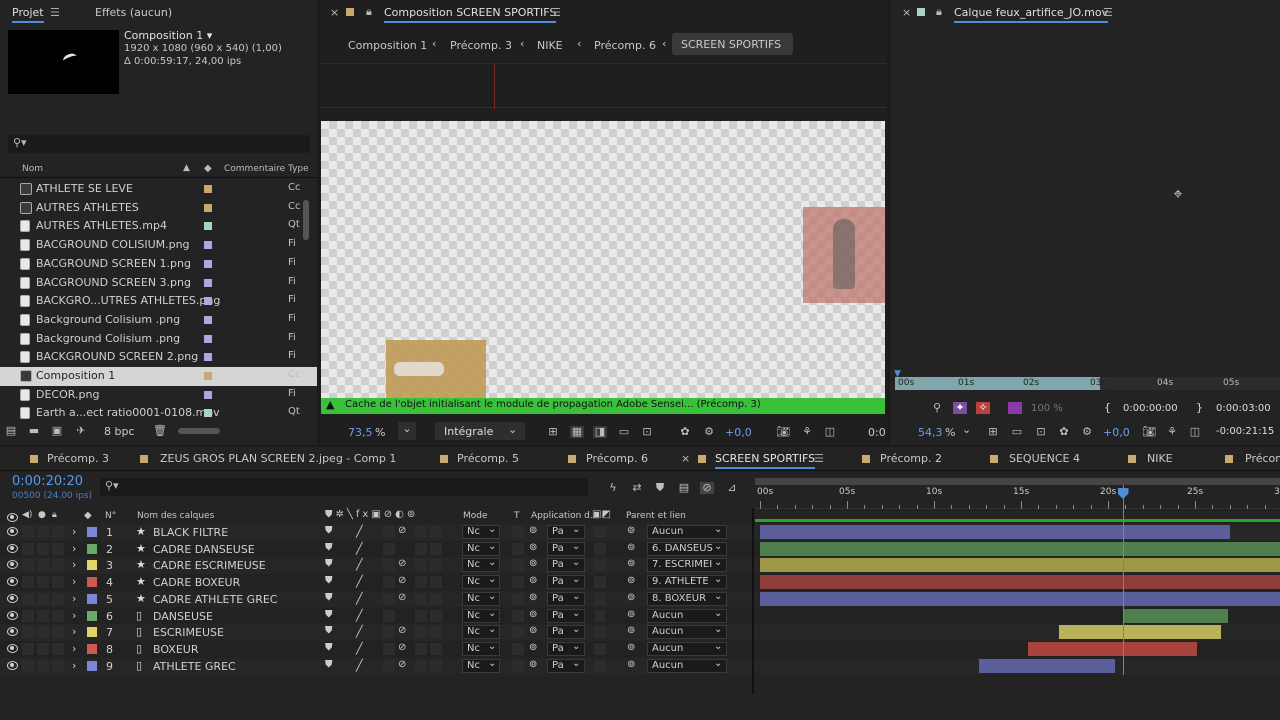 The height and width of the screenshot is (720, 1280). What do you see at coordinates (183, 616) in the screenshot?
I see `layer-name: DANSEUSE` at bounding box center [183, 616].